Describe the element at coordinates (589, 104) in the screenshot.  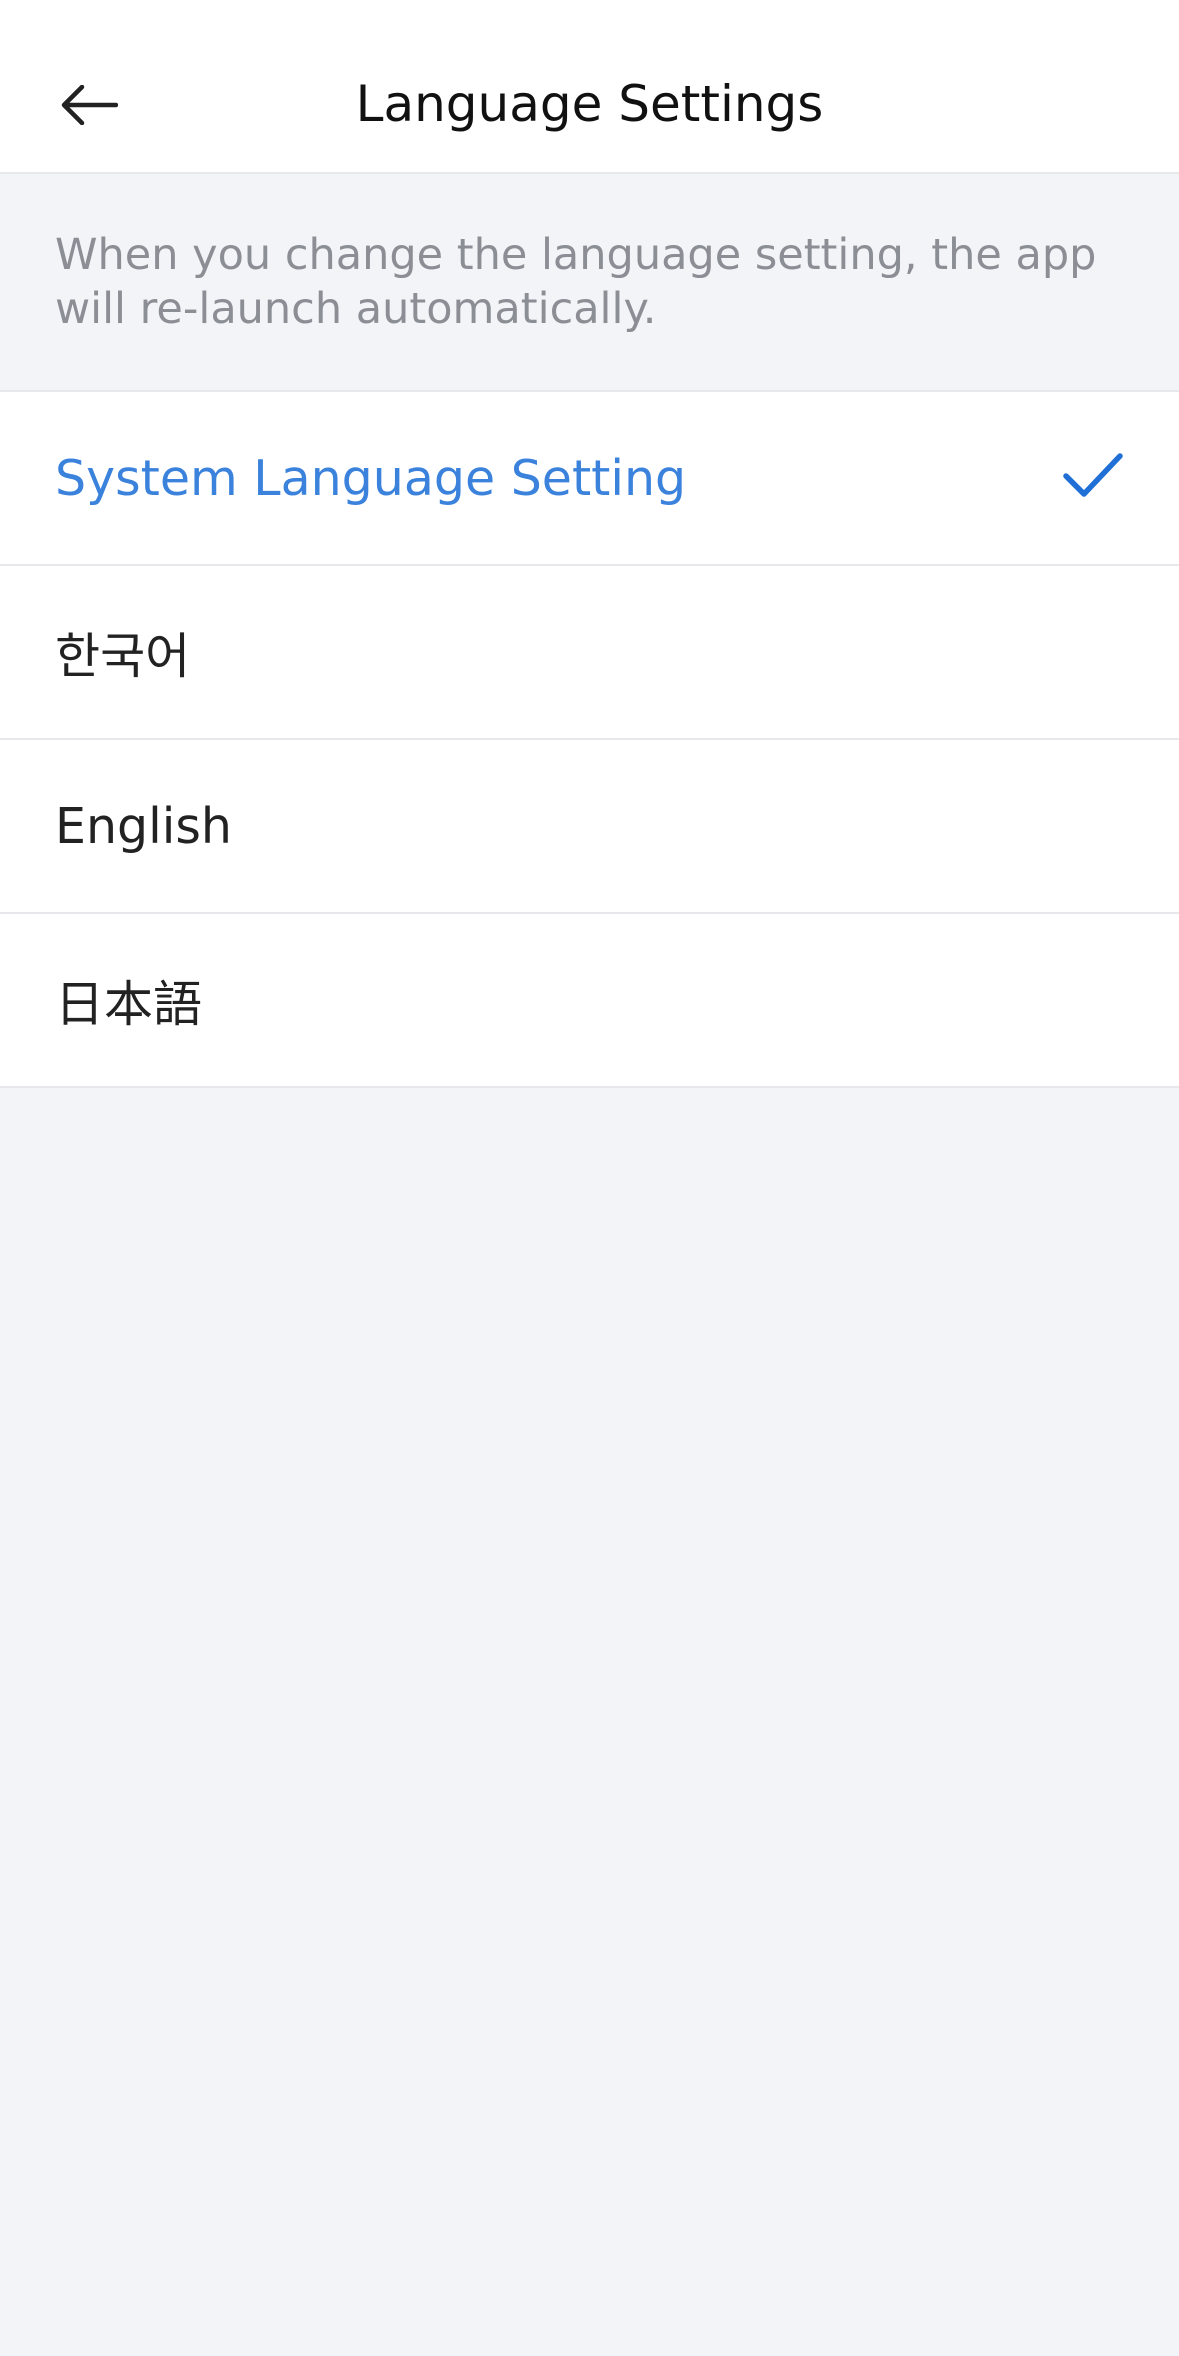
I see `page-title: Language Settings` at that location.